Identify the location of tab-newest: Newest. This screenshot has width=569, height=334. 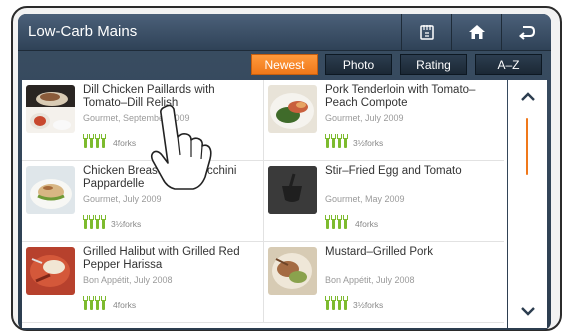
(284, 64).